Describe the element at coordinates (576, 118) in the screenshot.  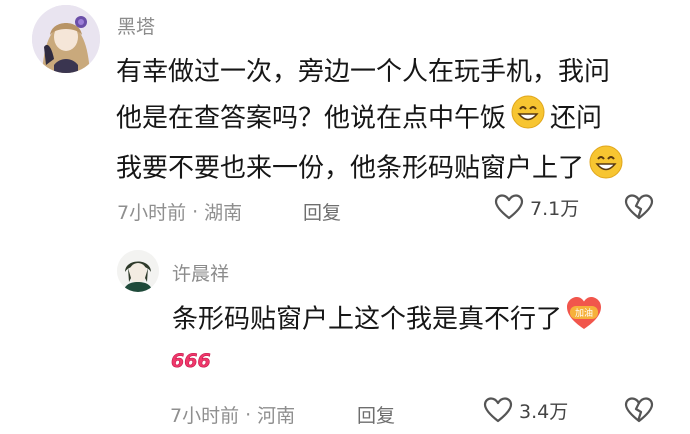
I see `comment-line-text: 还问` at that location.